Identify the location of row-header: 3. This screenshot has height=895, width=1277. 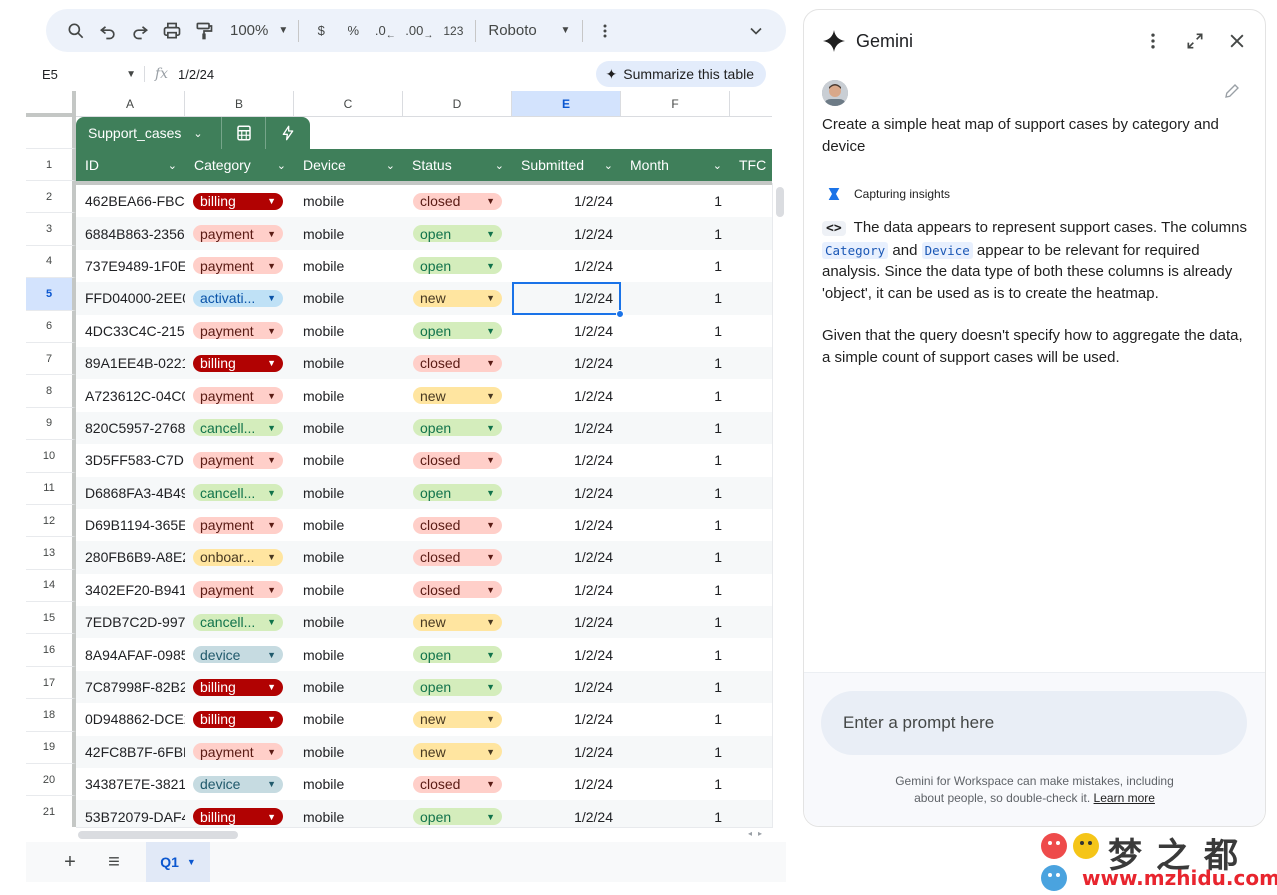
(51, 229).